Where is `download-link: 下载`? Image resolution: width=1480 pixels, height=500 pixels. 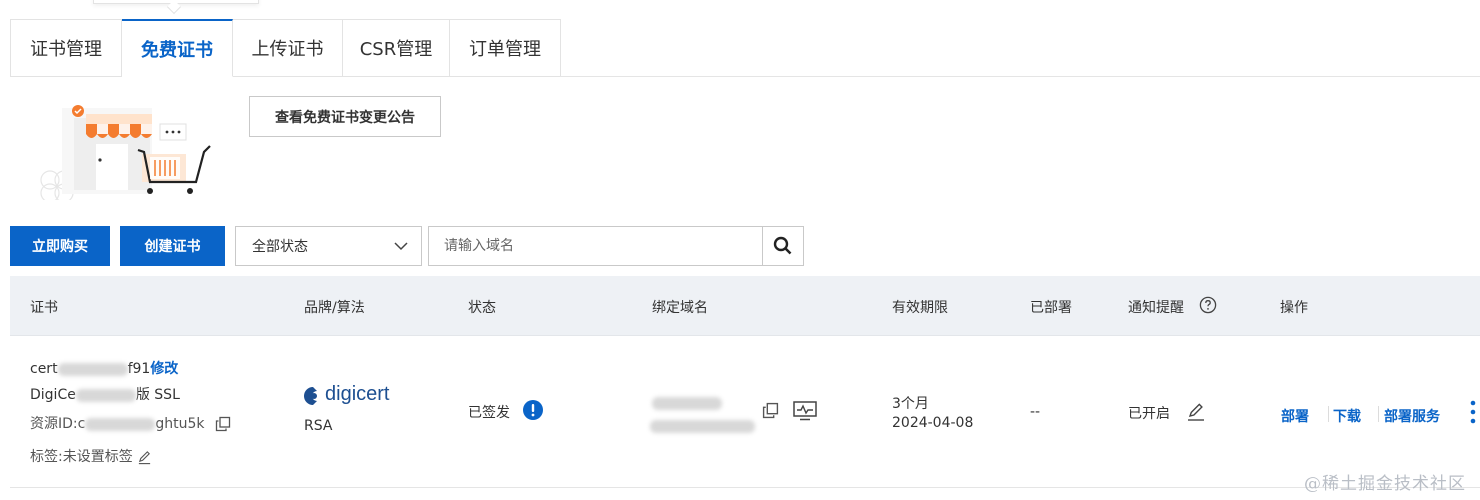 download-link: 下载 is located at coordinates (1347, 416).